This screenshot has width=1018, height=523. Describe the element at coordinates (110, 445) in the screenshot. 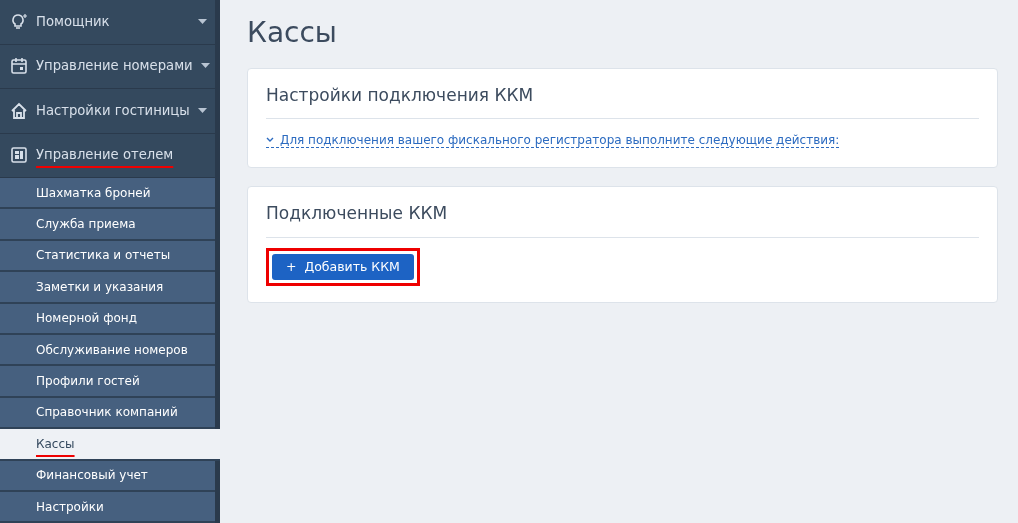

I see `submenu-item: Кассы` at that location.